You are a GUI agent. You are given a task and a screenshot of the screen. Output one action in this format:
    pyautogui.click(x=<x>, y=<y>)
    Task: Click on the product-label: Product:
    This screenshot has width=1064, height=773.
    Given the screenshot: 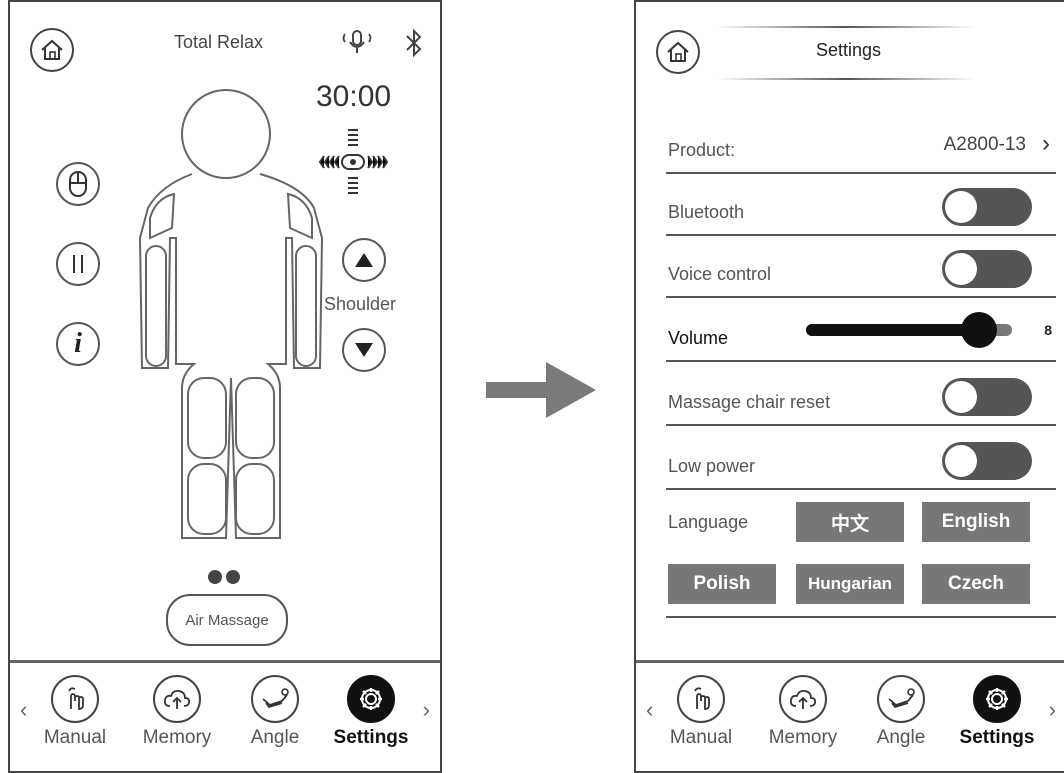 What is the action you would take?
    pyautogui.click(x=702, y=150)
    